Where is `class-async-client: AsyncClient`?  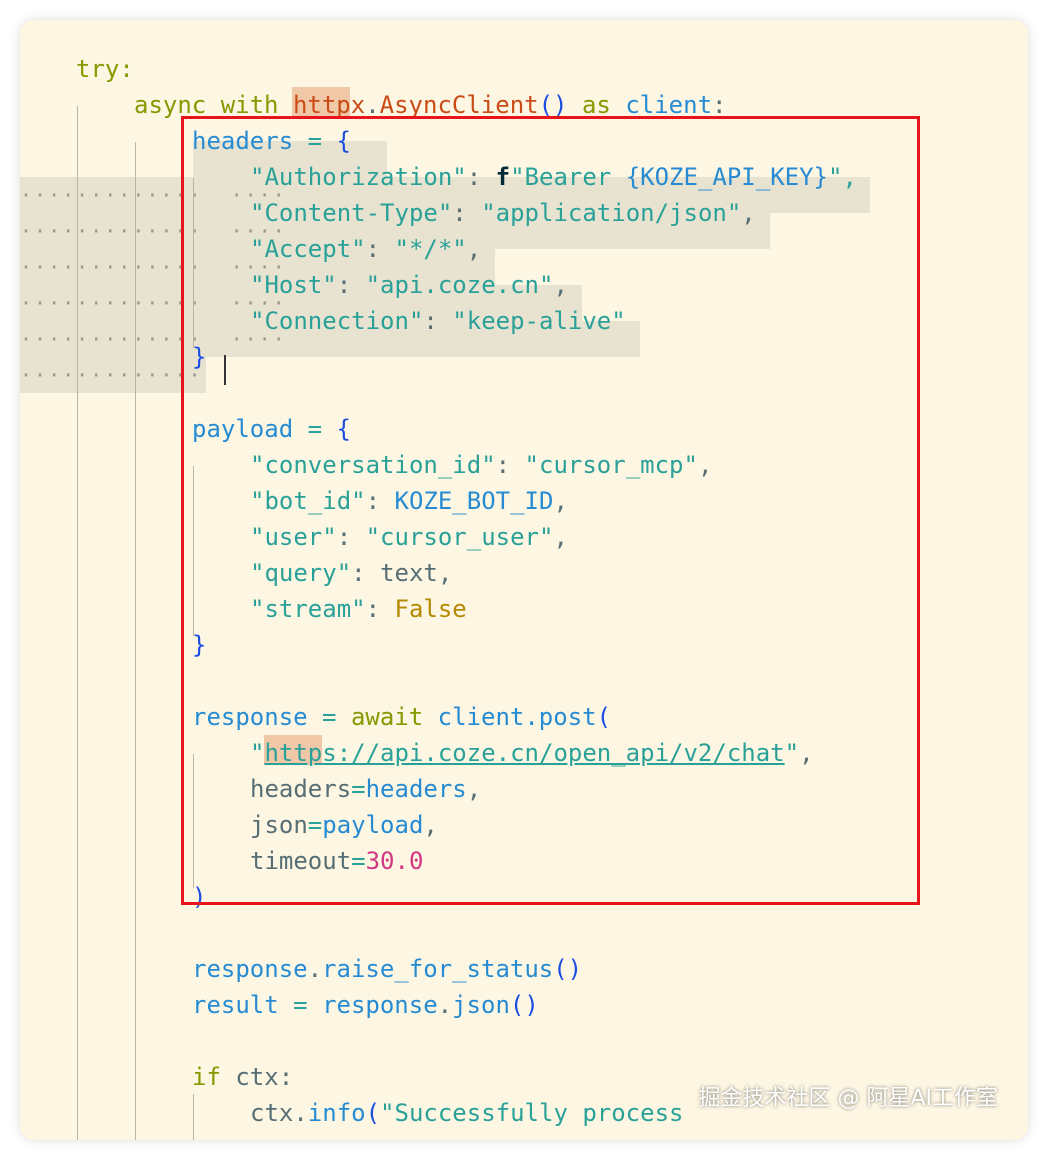 class-async-client: AsyncClient is located at coordinates (459, 105).